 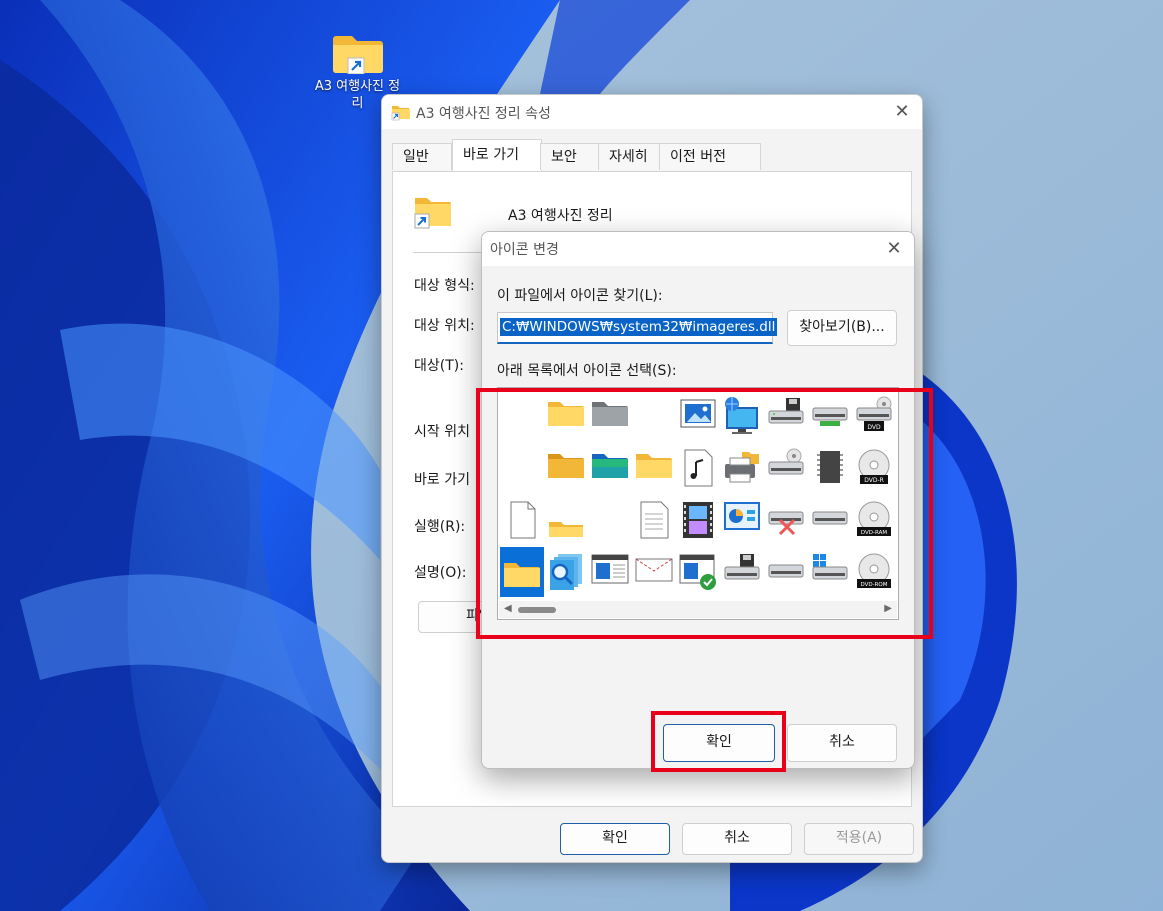 What do you see at coordinates (444, 286) in the screenshot?
I see `target-type-label: 대상 형식:` at bounding box center [444, 286].